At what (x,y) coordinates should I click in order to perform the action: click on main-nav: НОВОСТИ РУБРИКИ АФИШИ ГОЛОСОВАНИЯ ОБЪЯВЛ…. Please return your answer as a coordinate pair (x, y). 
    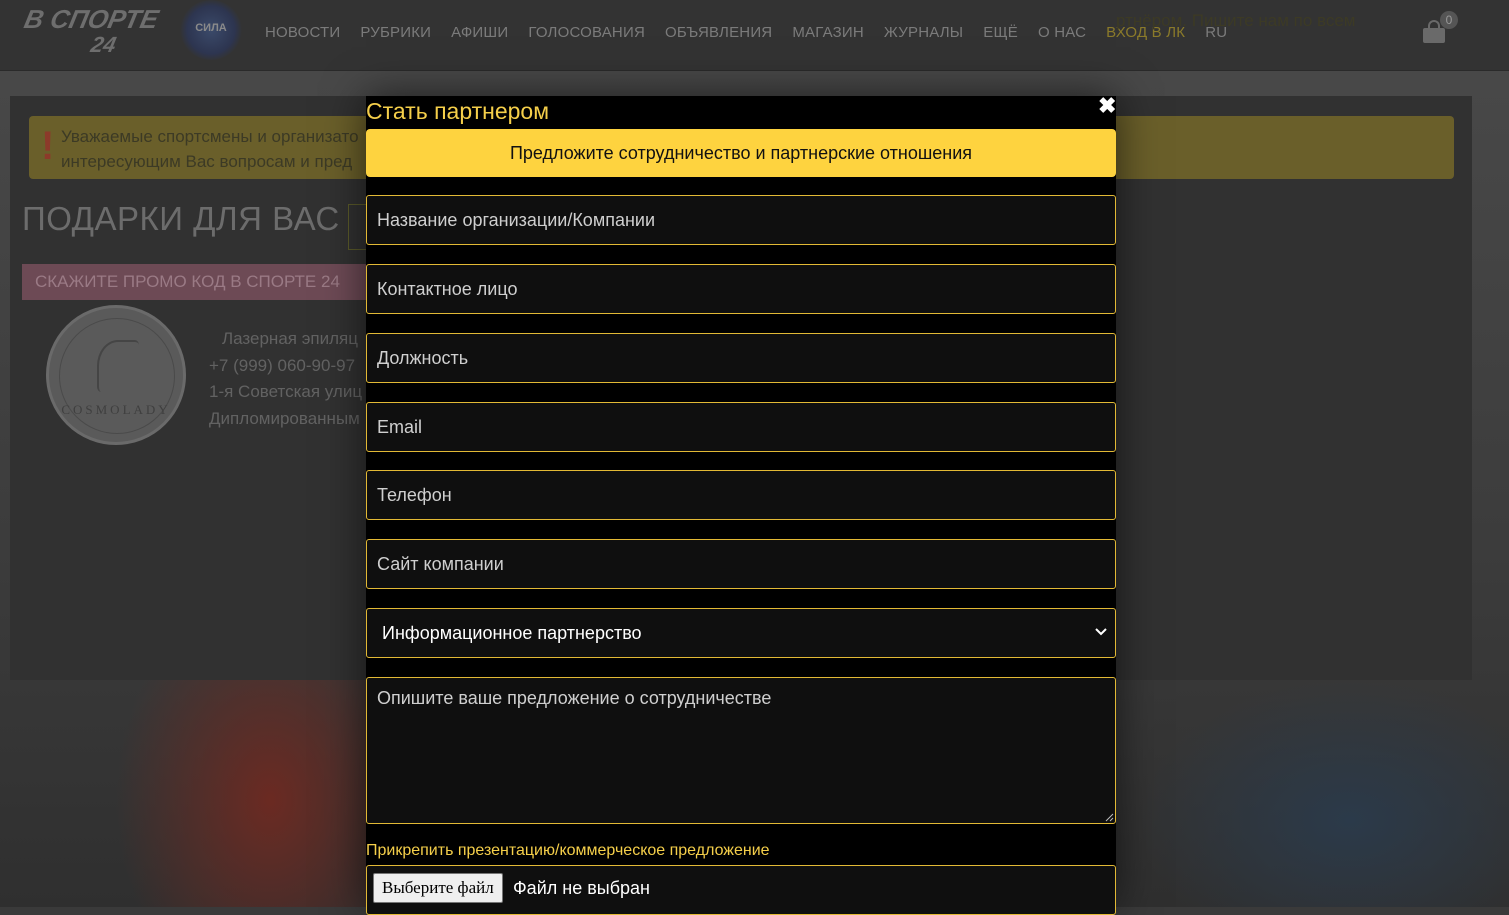
    Looking at the image, I should click on (756, 32).